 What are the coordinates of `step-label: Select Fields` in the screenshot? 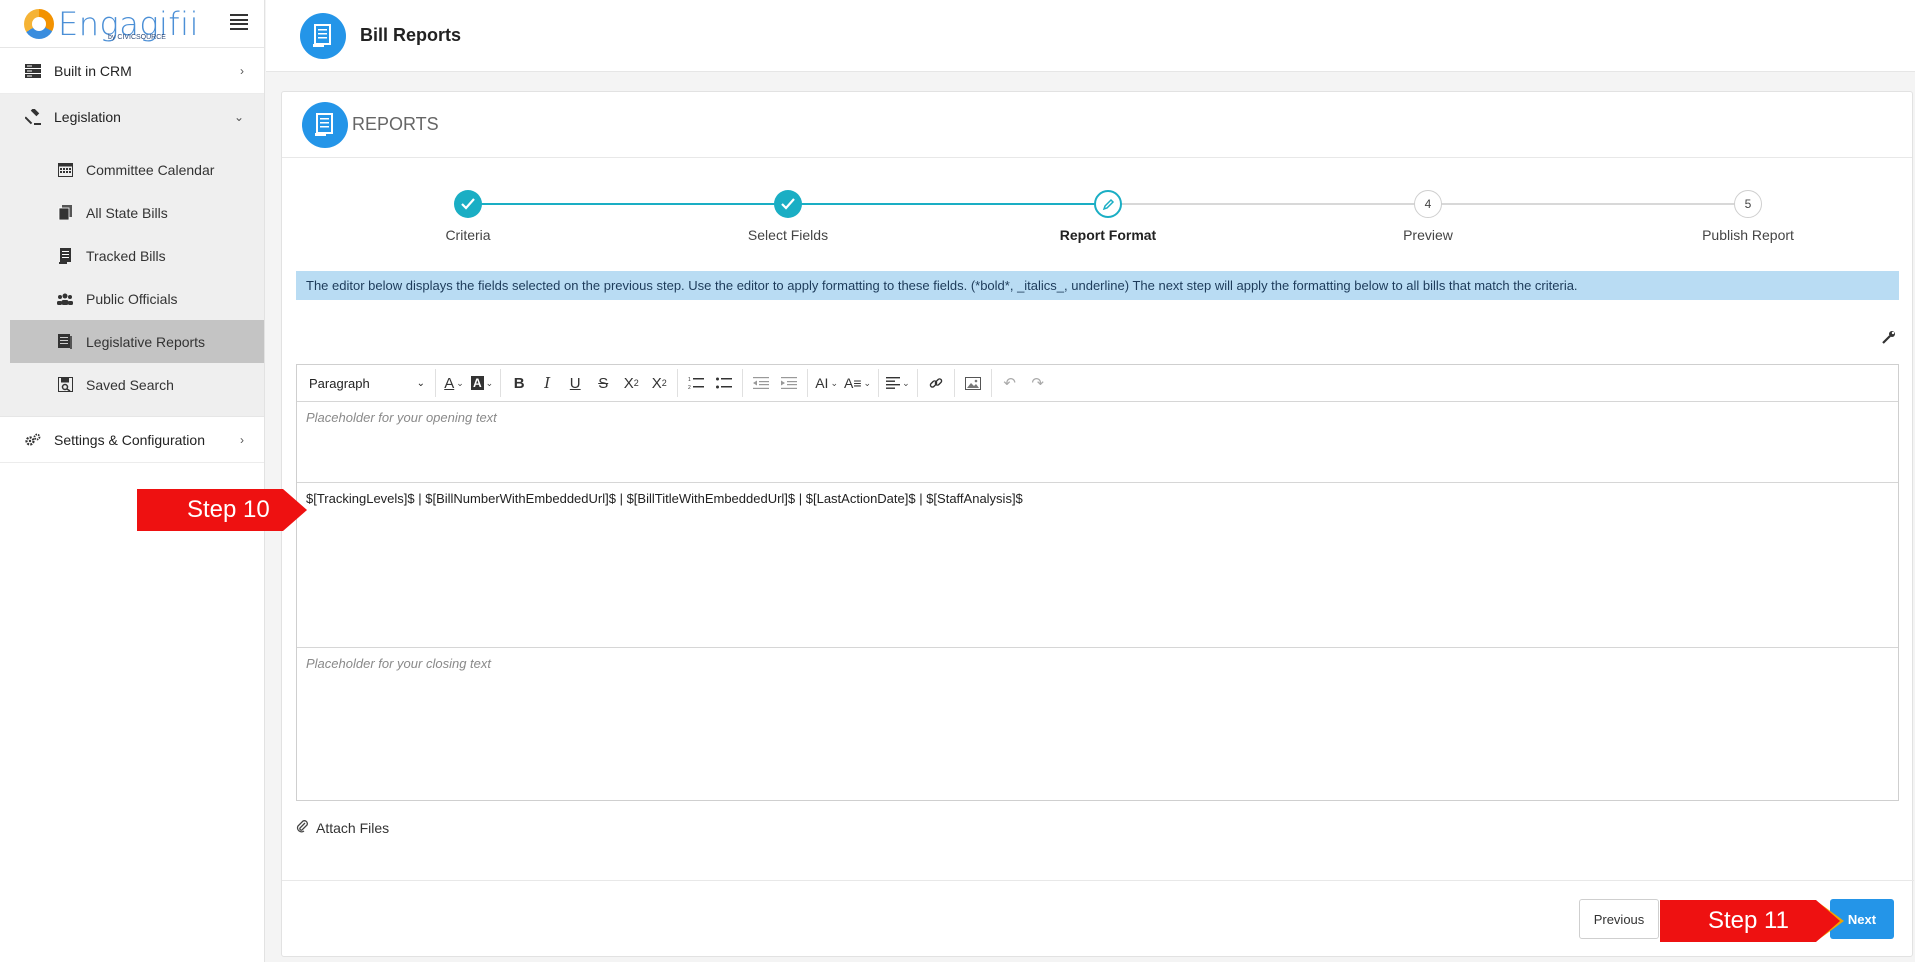 It's located at (788, 235).